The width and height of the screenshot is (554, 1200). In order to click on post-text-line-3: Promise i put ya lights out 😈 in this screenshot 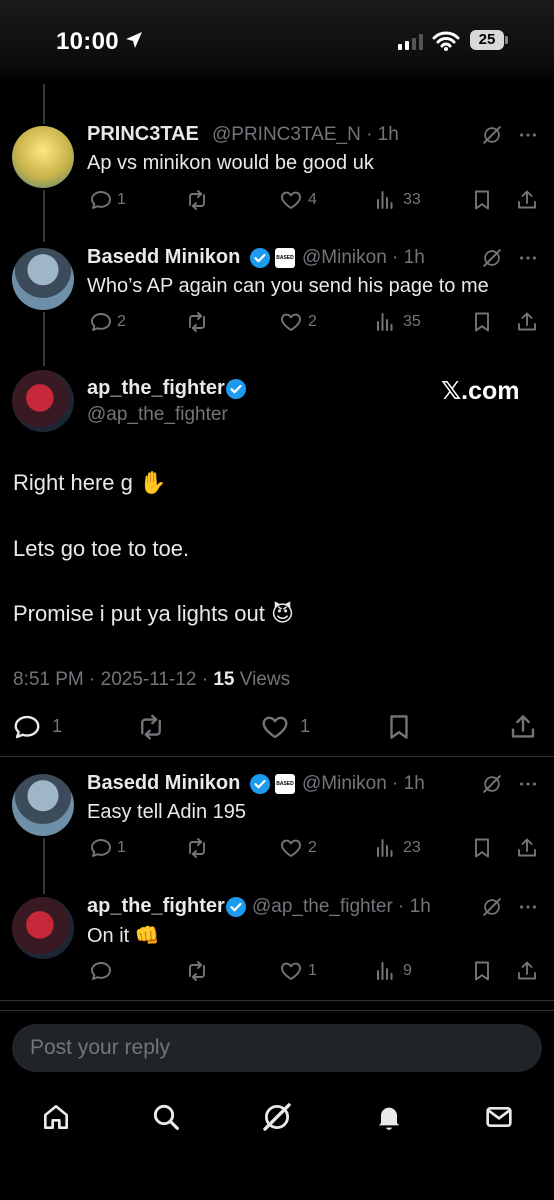, I will do `click(153, 613)`.